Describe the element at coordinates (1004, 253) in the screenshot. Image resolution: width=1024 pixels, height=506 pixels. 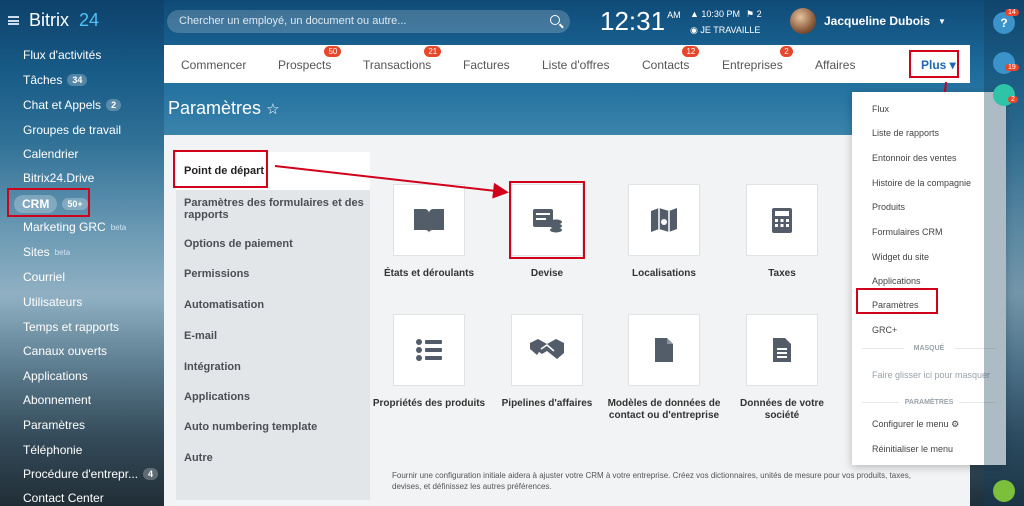
I see `right-rail` at that location.